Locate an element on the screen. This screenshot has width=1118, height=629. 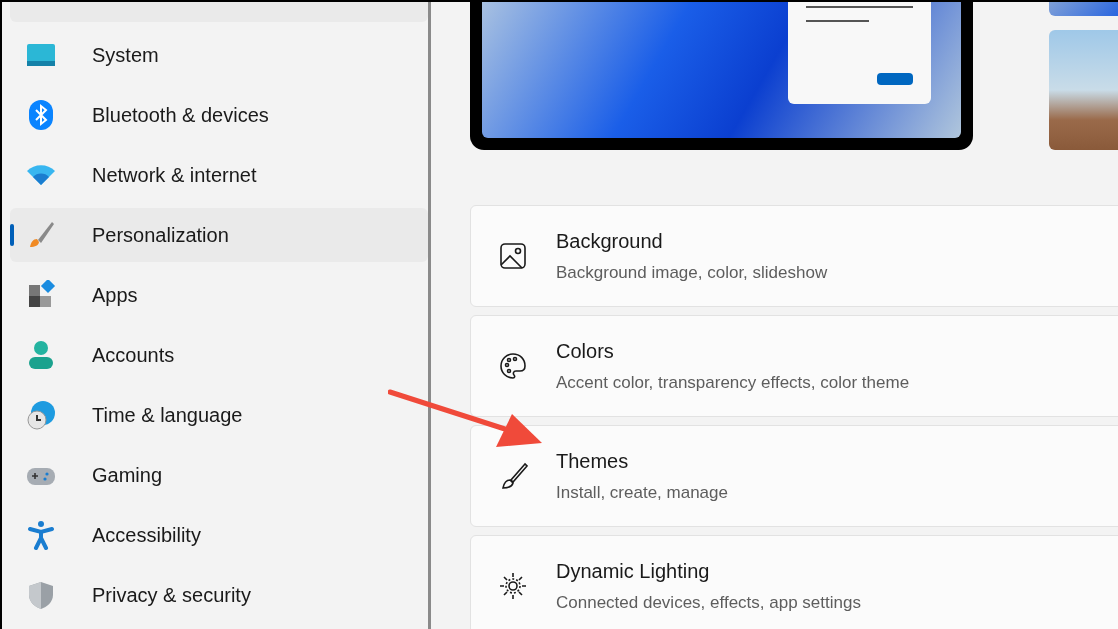
sidebar-item: Gaming is located at coordinates (219, 475).